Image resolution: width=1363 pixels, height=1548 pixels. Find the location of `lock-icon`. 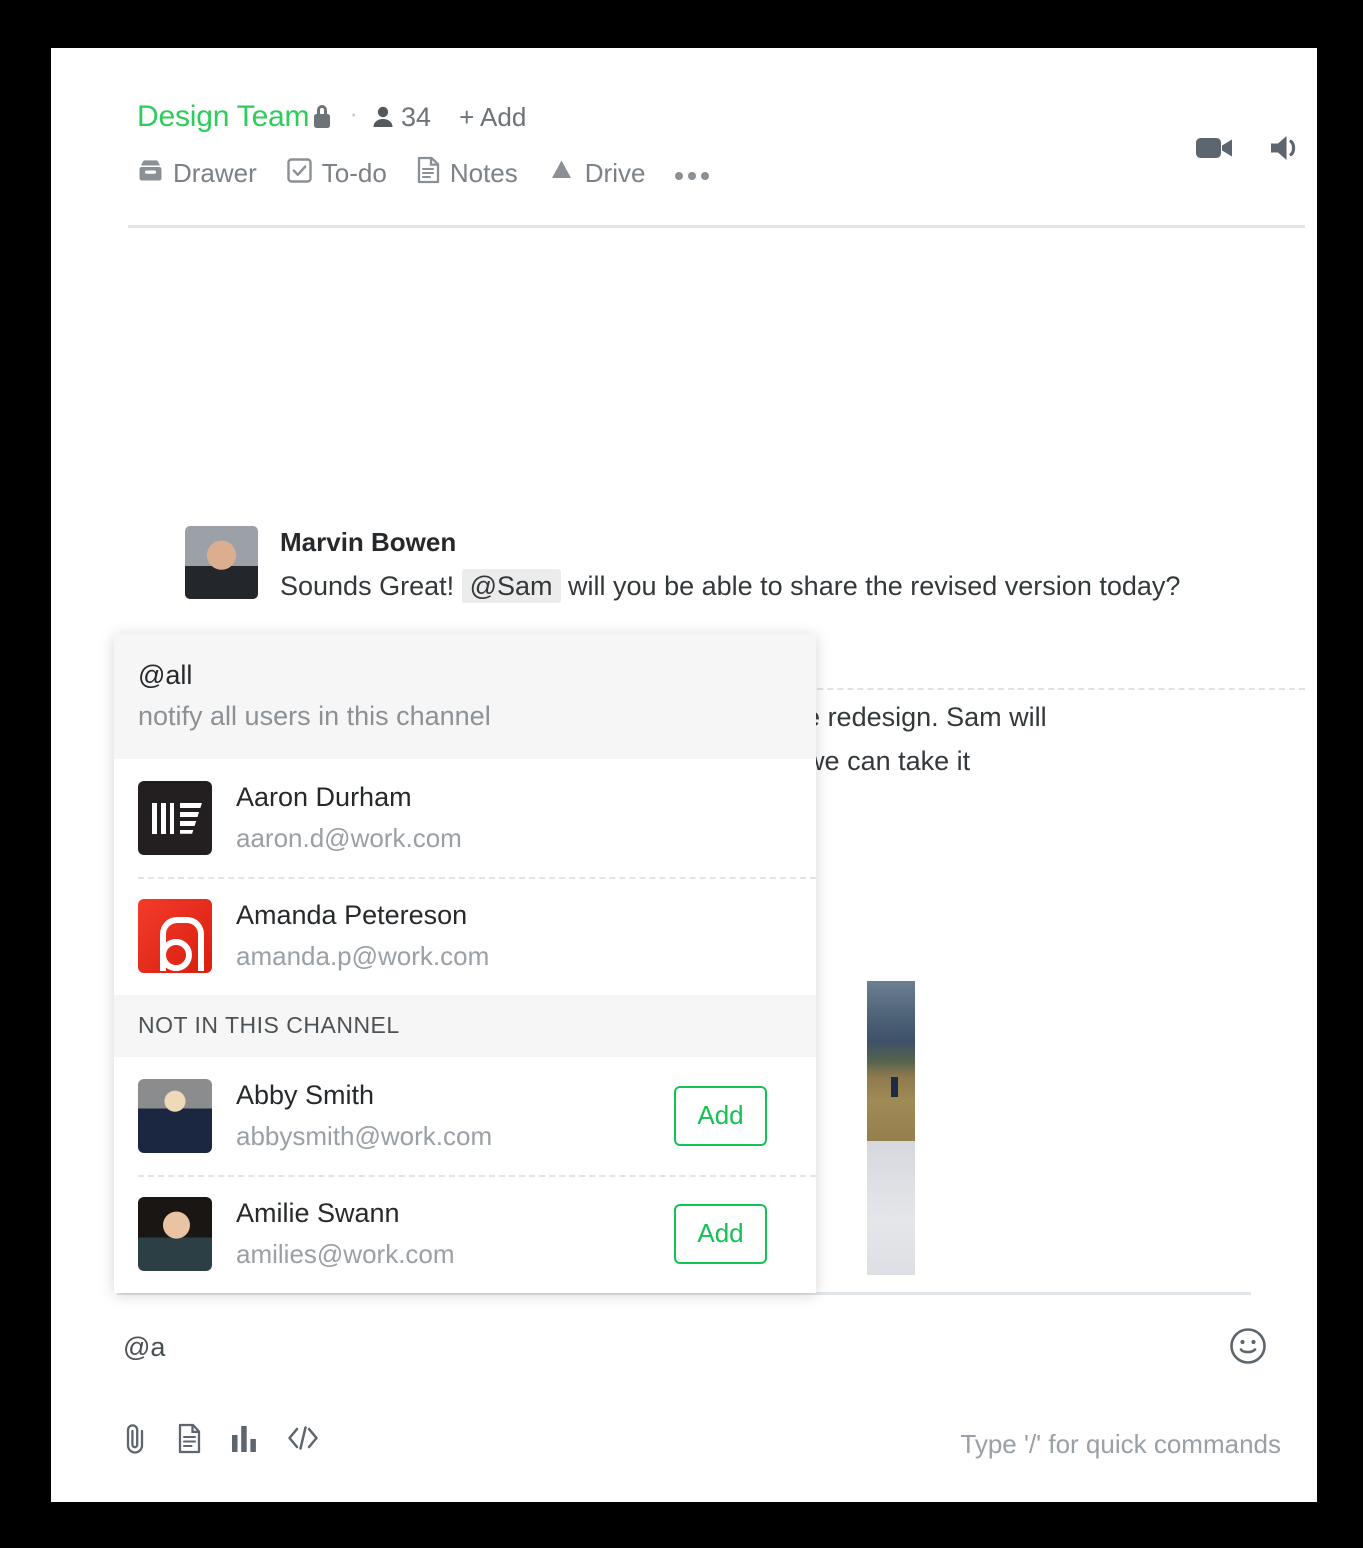

lock-icon is located at coordinates (322, 117).